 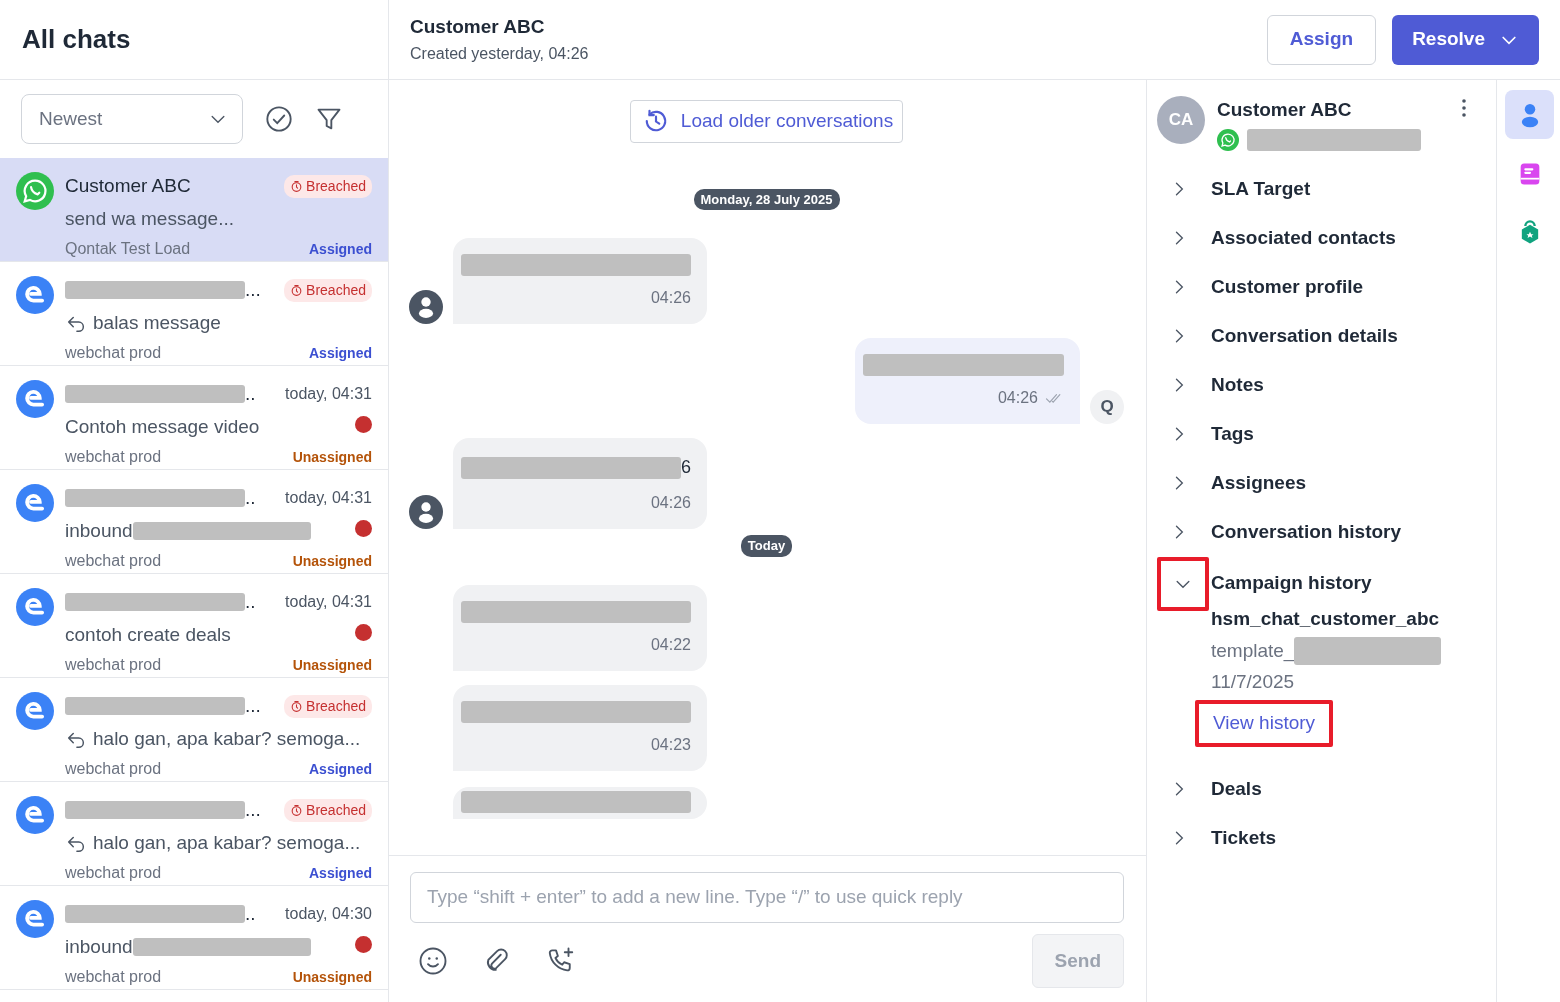 What do you see at coordinates (1316, 789) in the screenshot?
I see `section-header: Deals` at bounding box center [1316, 789].